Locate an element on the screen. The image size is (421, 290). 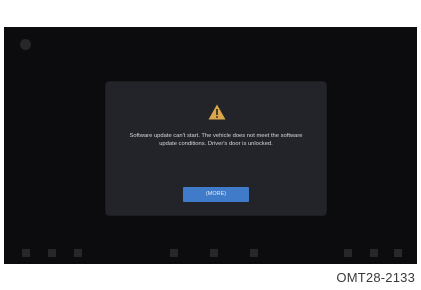
bottom-bar is located at coordinates (210, 253).